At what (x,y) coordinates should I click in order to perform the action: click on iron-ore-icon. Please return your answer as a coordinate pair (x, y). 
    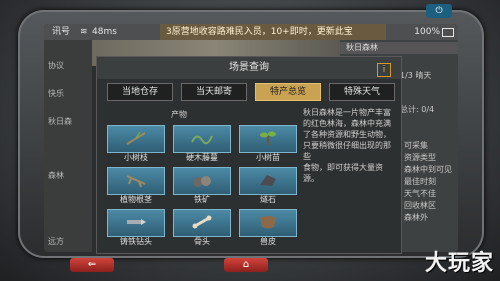
    Looking at the image, I should click on (202, 181).